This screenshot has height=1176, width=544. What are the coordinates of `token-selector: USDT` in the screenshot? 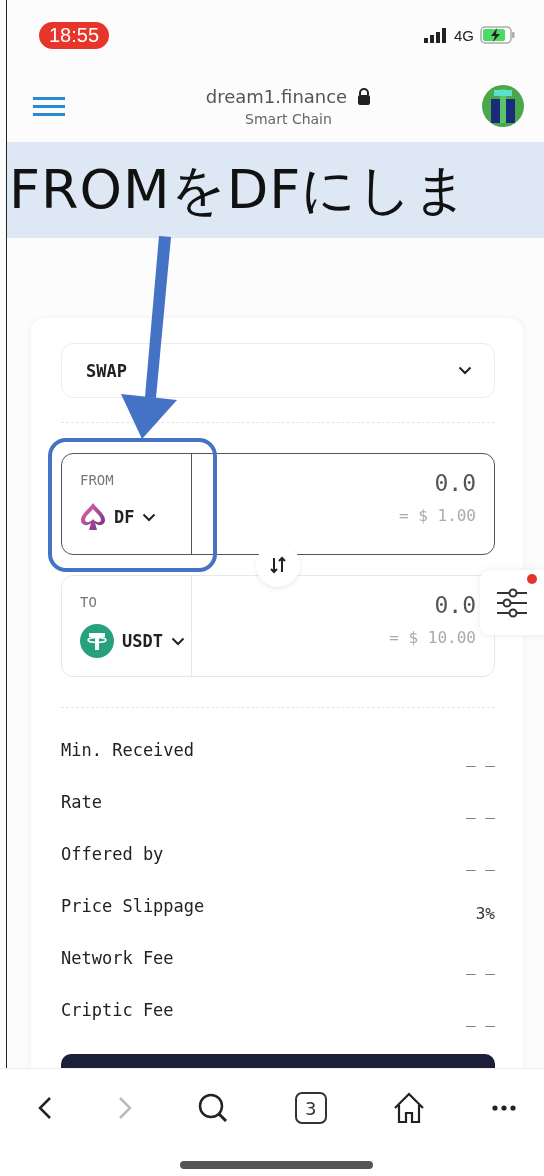 It's located at (132, 641).